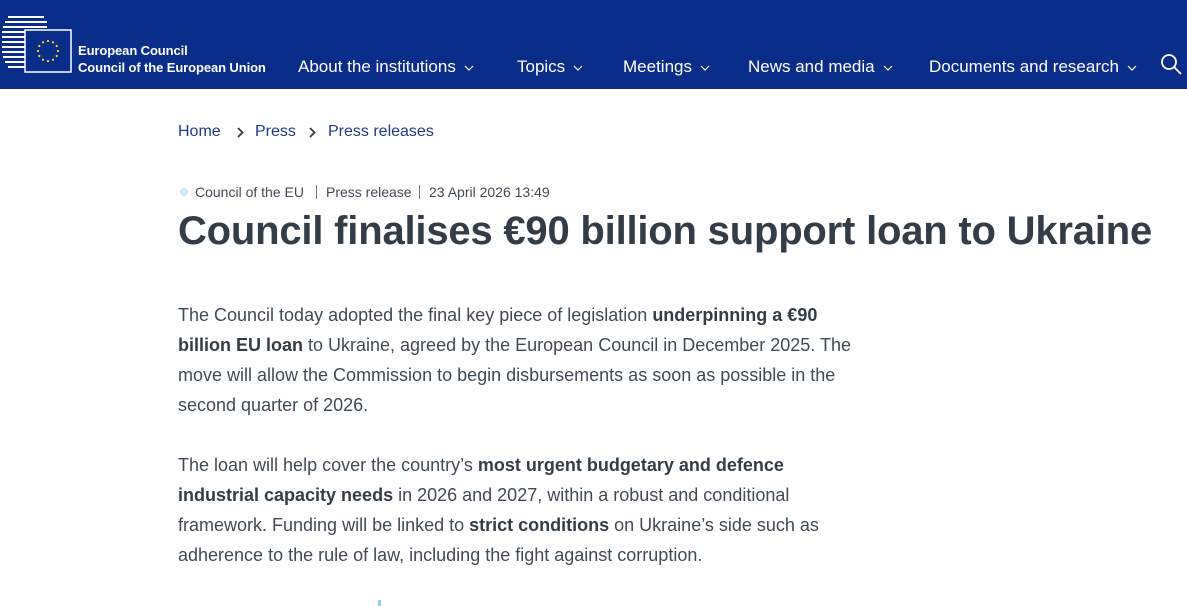 Image resolution: width=1187 pixels, height=606 pixels. I want to click on meta-source: Council of the EU, so click(249, 192).